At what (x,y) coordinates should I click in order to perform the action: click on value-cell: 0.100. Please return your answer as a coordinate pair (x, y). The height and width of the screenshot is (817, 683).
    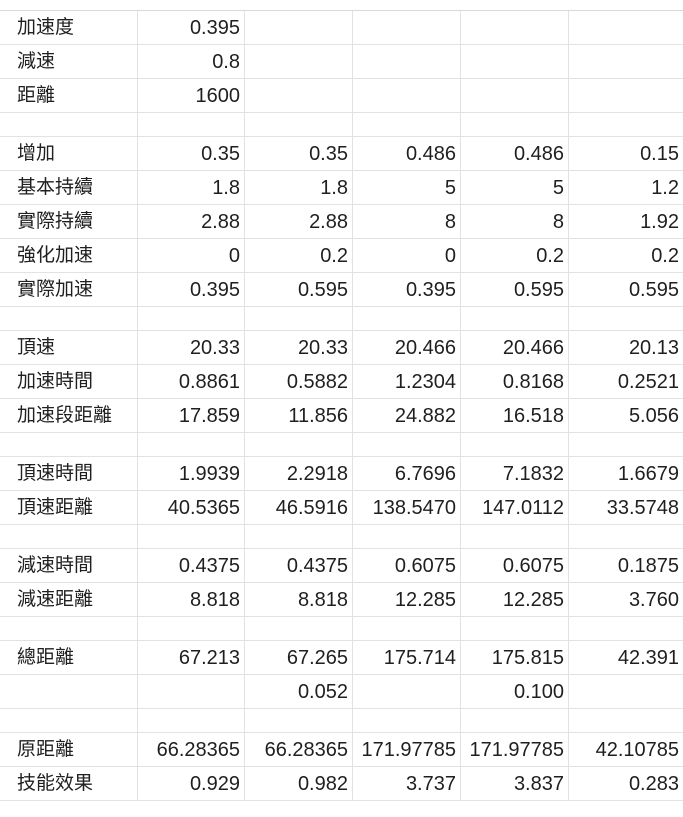
    Looking at the image, I should click on (515, 691).